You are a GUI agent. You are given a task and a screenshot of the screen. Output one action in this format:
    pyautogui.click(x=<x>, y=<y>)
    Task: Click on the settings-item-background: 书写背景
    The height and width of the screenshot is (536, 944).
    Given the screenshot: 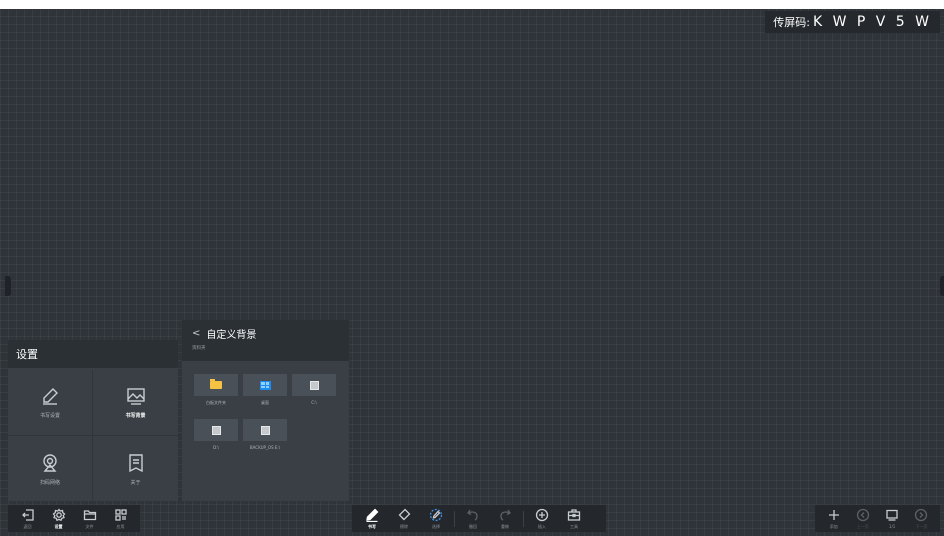 What is the action you would take?
    pyautogui.click(x=135, y=403)
    